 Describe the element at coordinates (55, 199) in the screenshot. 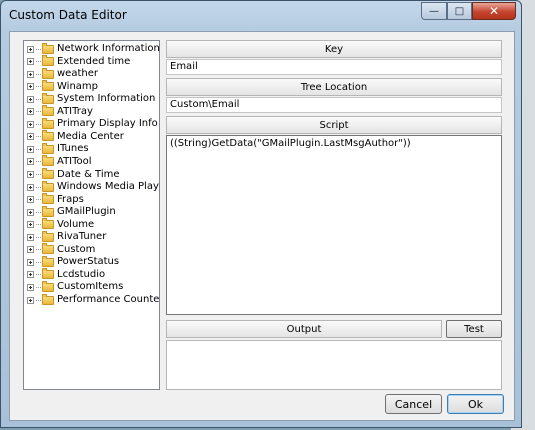

I see `tree-item: Fraps` at that location.